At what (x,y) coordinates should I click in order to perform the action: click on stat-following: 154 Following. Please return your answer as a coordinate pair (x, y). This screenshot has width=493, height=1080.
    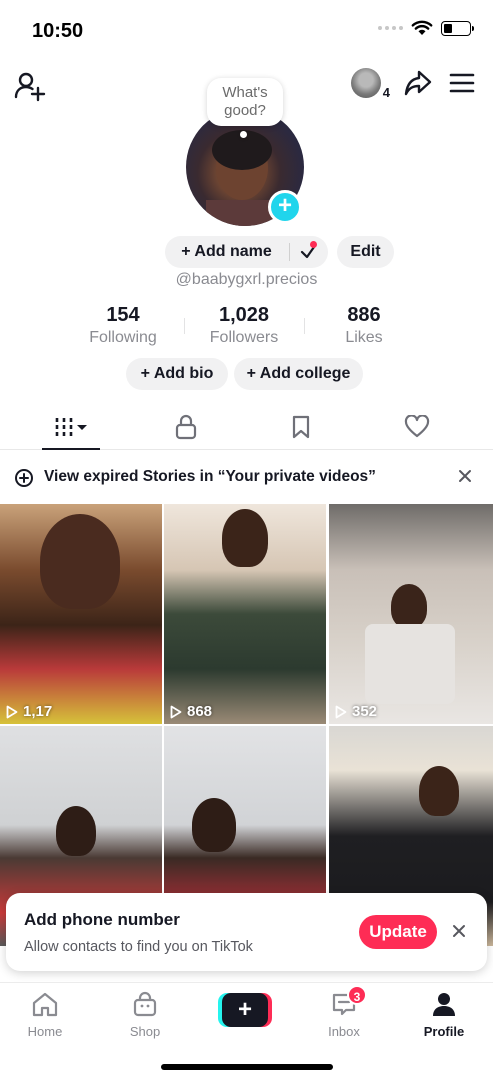
    Looking at the image, I should click on (123, 325).